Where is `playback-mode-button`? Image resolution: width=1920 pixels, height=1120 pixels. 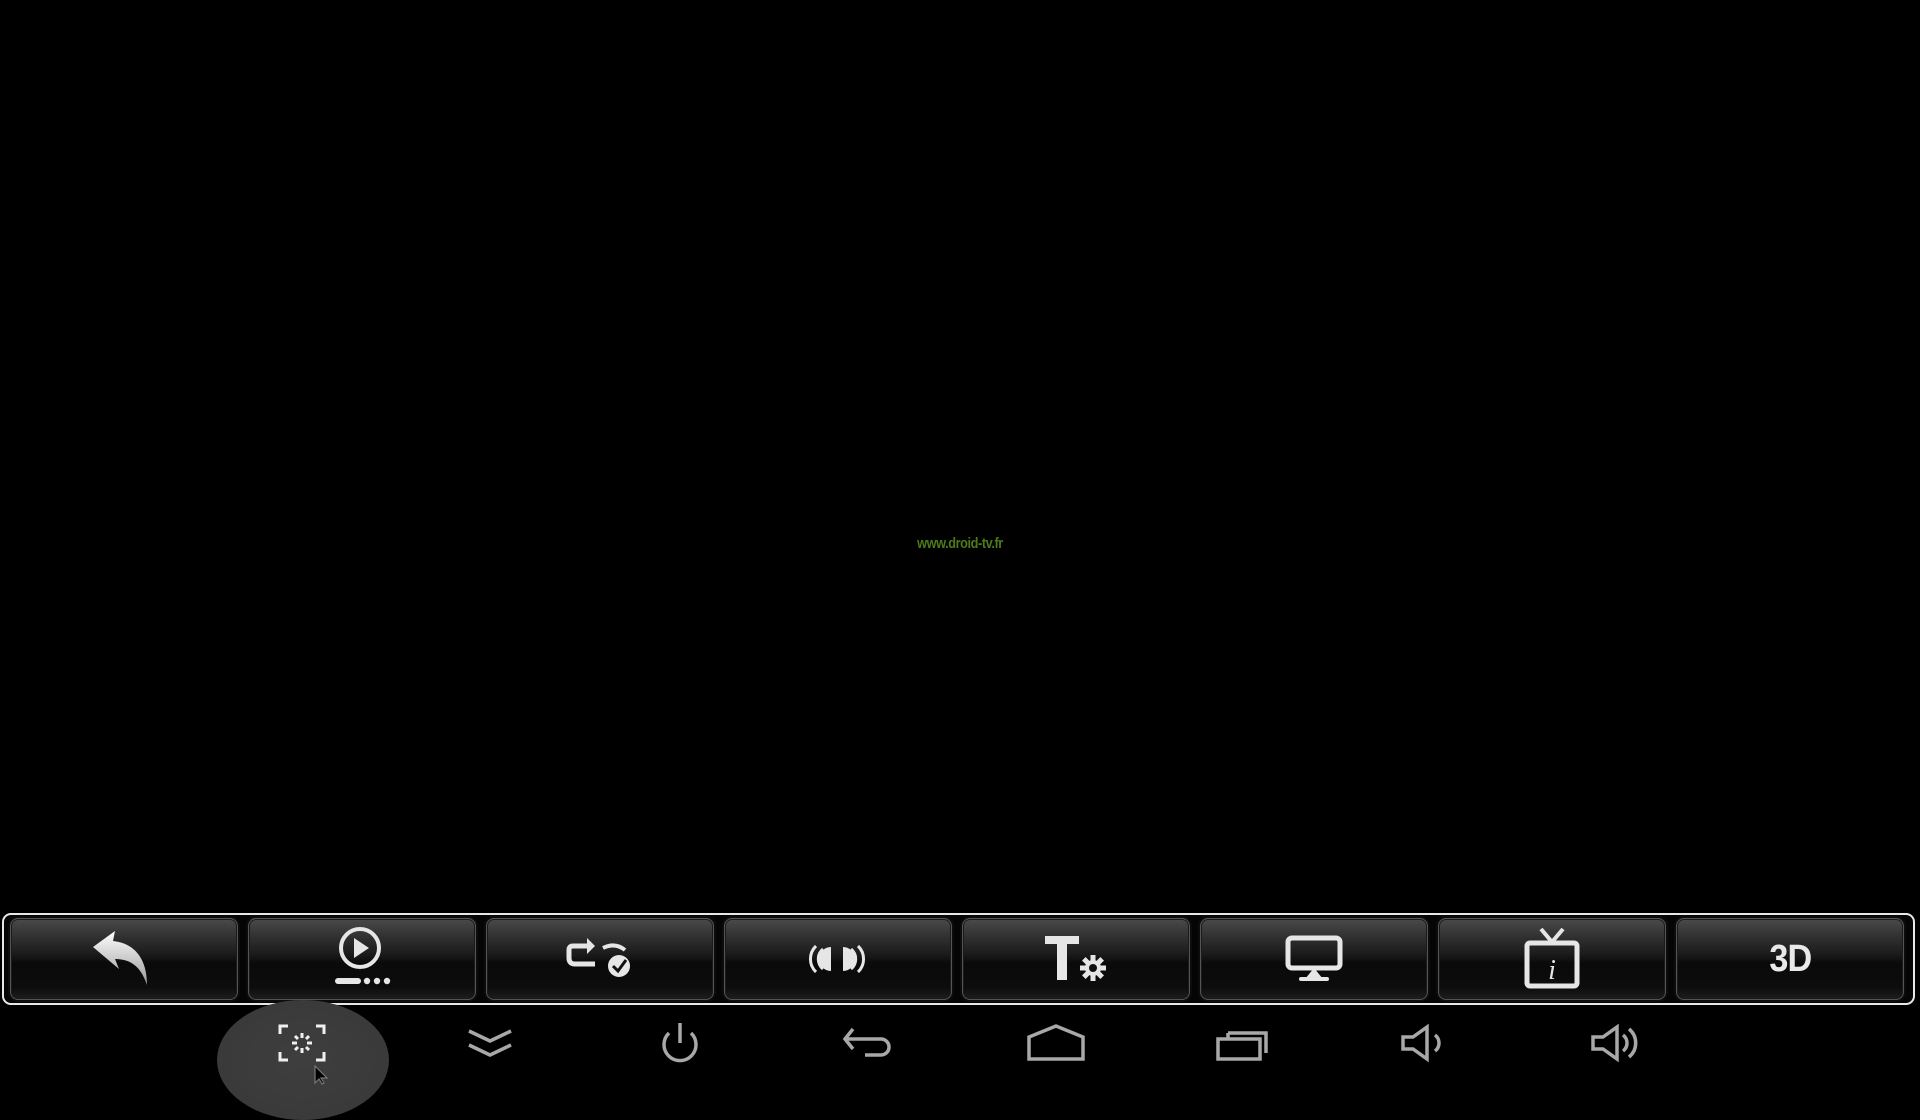
playback-mode-button is located at coordinates (362, 959).